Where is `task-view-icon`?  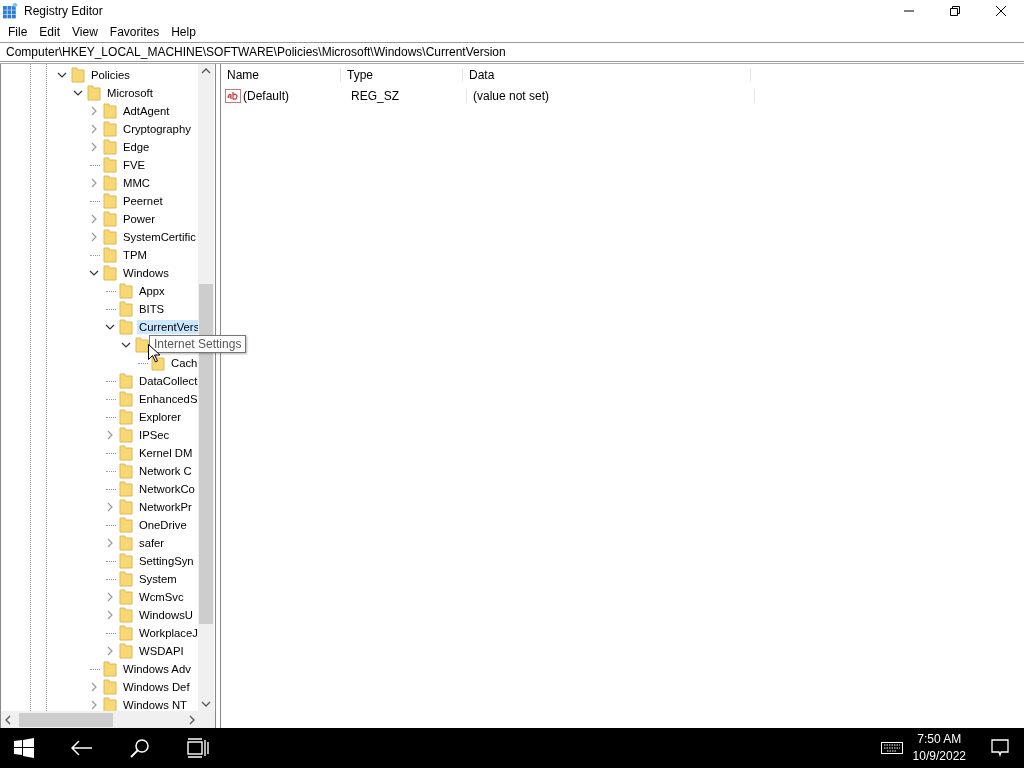 task-view-icon is located at coordinates (198, 748).